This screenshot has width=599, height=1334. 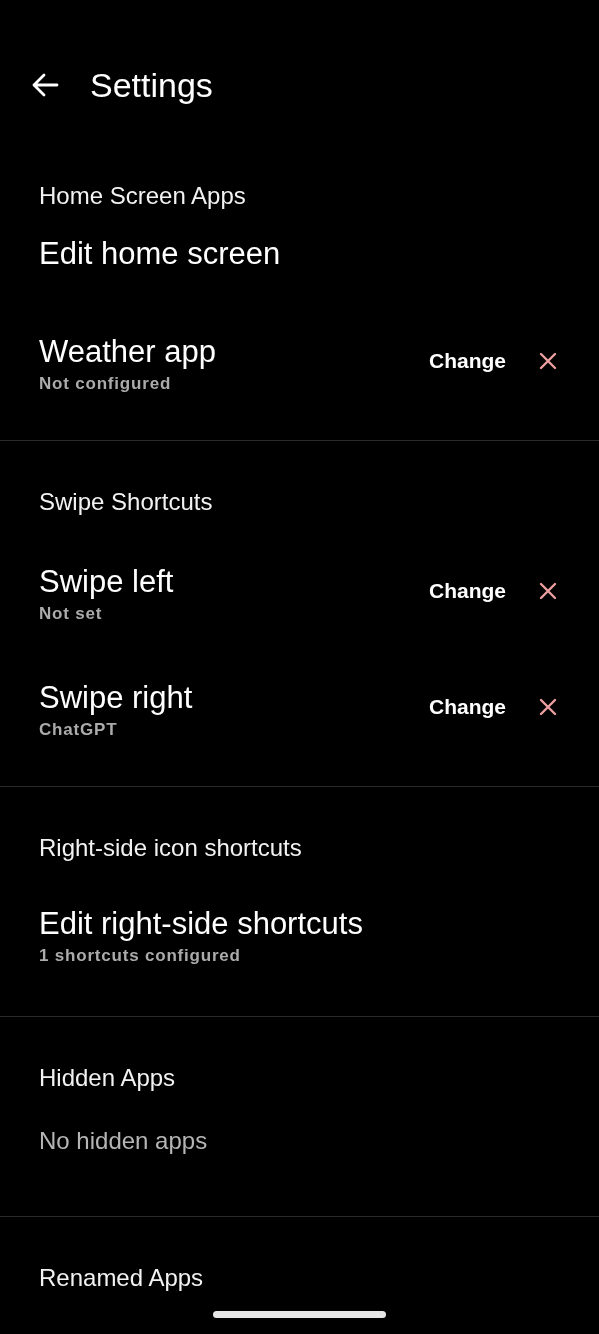 I want to click on empty-message: No hidden apps, so click(x=123, y=1141).